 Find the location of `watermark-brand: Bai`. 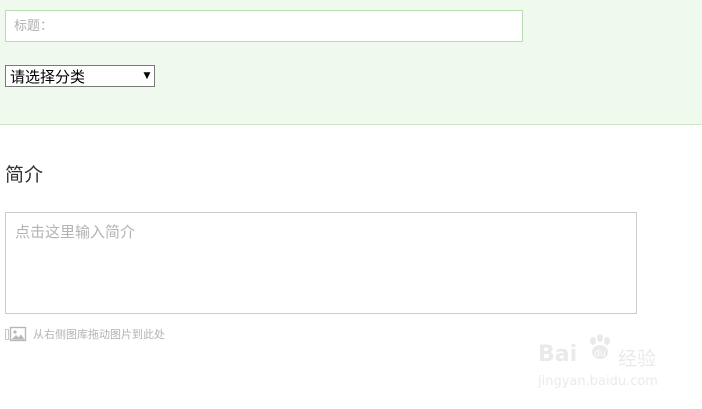

watermark-brand: Bai is located at coordinates (558, 354).